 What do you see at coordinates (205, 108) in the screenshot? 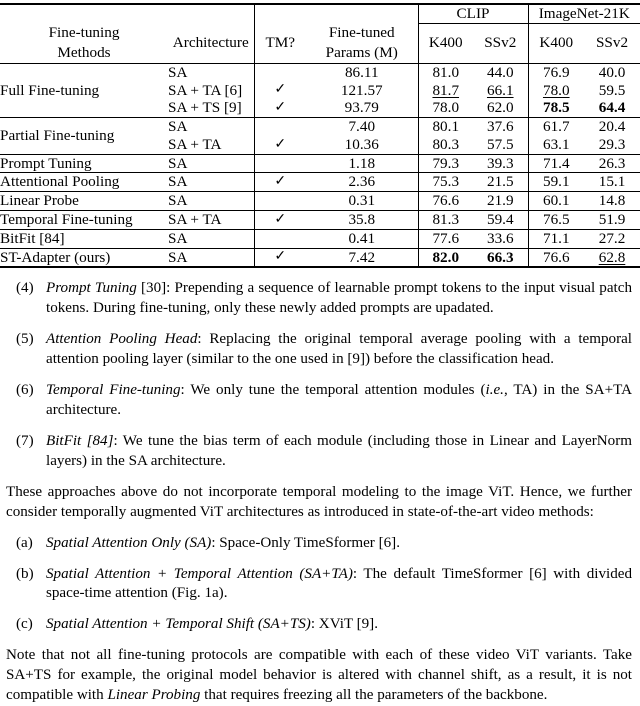
I see `cell-architecture: SA + TS [9]` at bounding box center [205, 108].